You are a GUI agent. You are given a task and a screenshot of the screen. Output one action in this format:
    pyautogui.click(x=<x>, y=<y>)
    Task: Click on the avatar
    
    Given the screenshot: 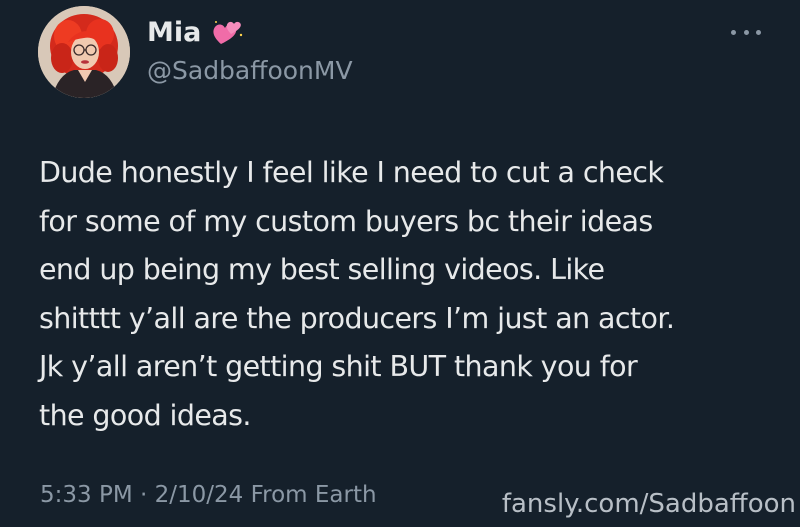 What is the action you would take?
    pyautogui.click(x=84, y=52)
    